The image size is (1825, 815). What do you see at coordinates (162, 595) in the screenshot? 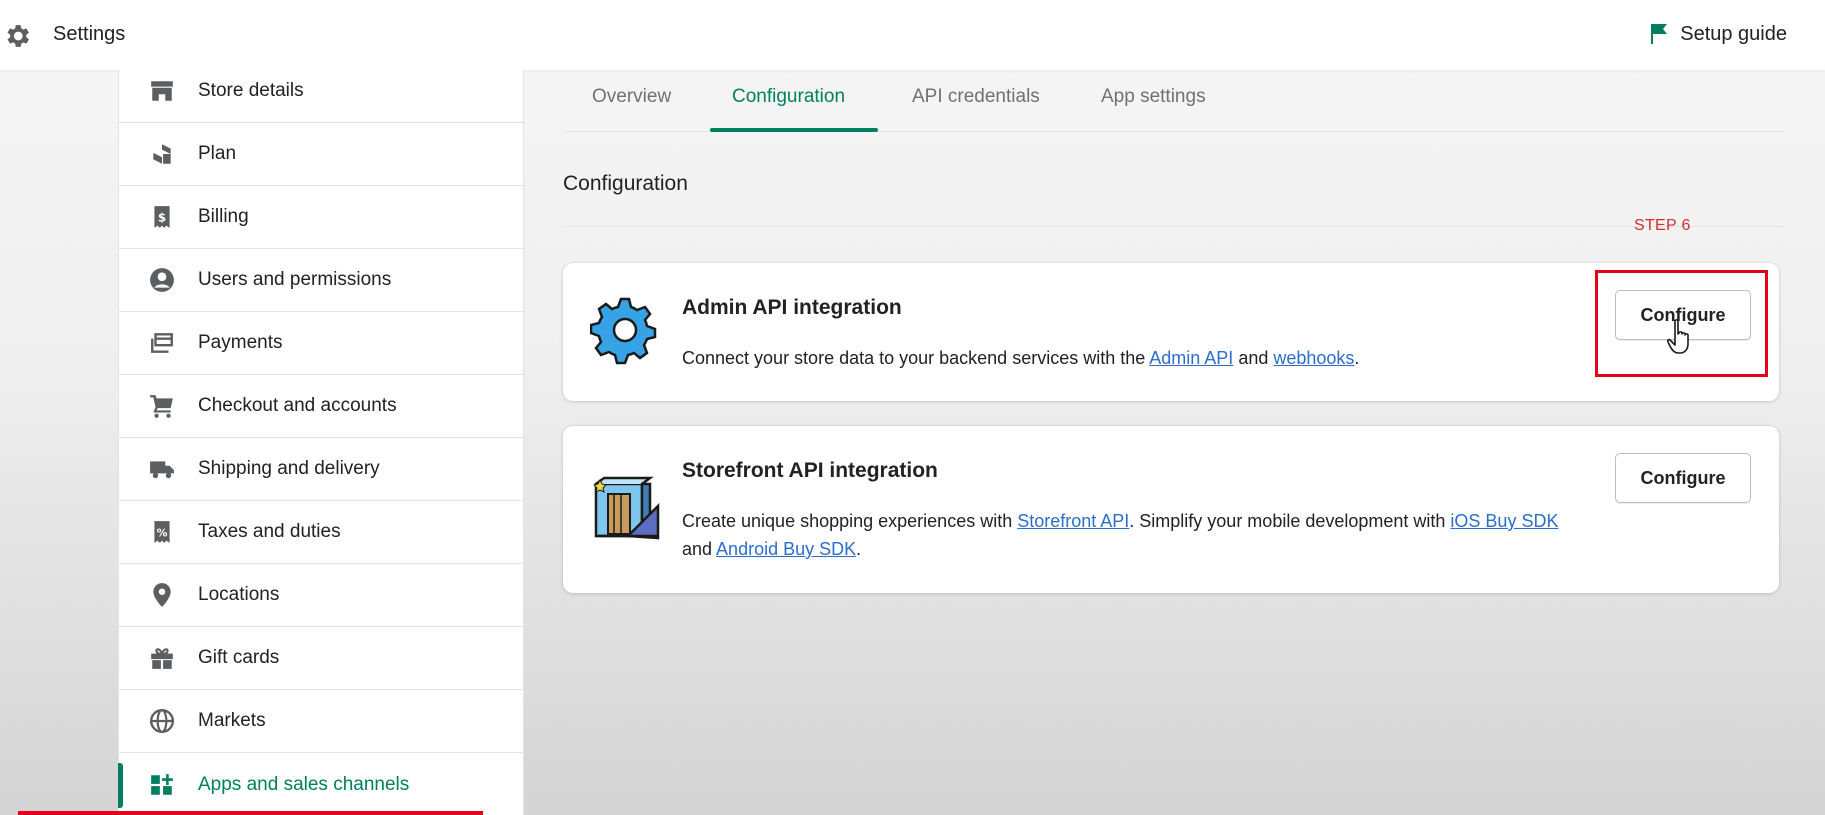
I see `location-pin-icon` at bounding box center [162, 595].